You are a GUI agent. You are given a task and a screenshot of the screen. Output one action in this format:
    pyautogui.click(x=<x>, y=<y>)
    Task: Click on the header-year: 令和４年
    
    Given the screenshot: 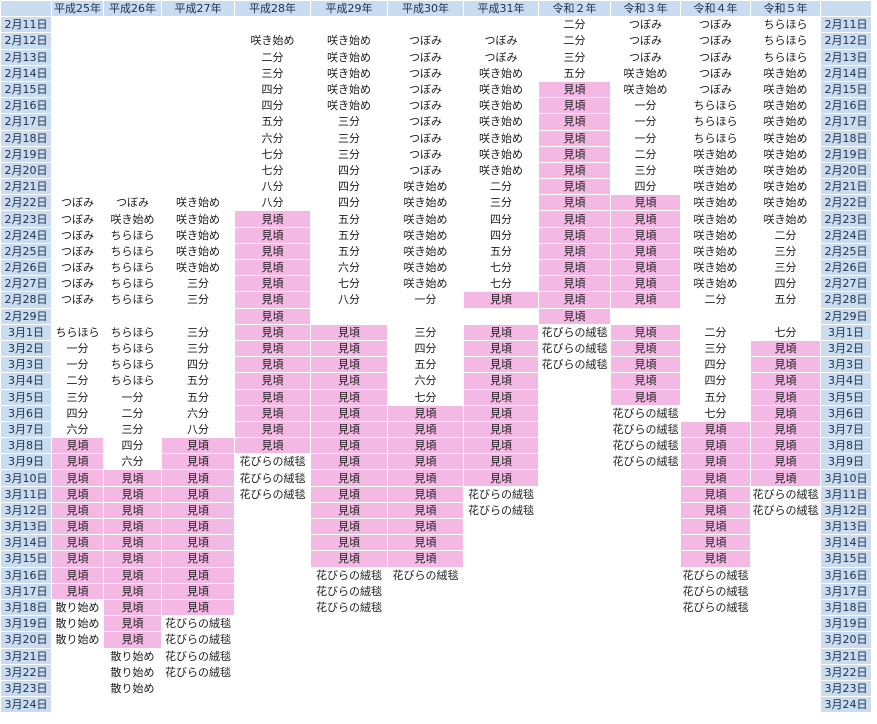 What is the action you would take?
    pyautogui.click(x=715, y=9)
    